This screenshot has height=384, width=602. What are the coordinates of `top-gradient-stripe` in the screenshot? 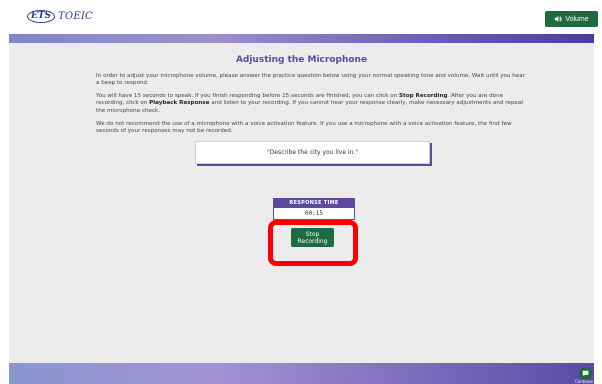 It's located at (301, 38).